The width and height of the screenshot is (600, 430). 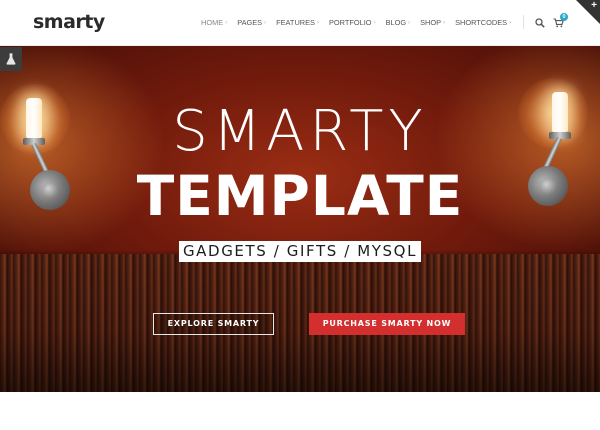 I want to click on nav-item-features: FEATURES ›, so click(x=302, y=22).